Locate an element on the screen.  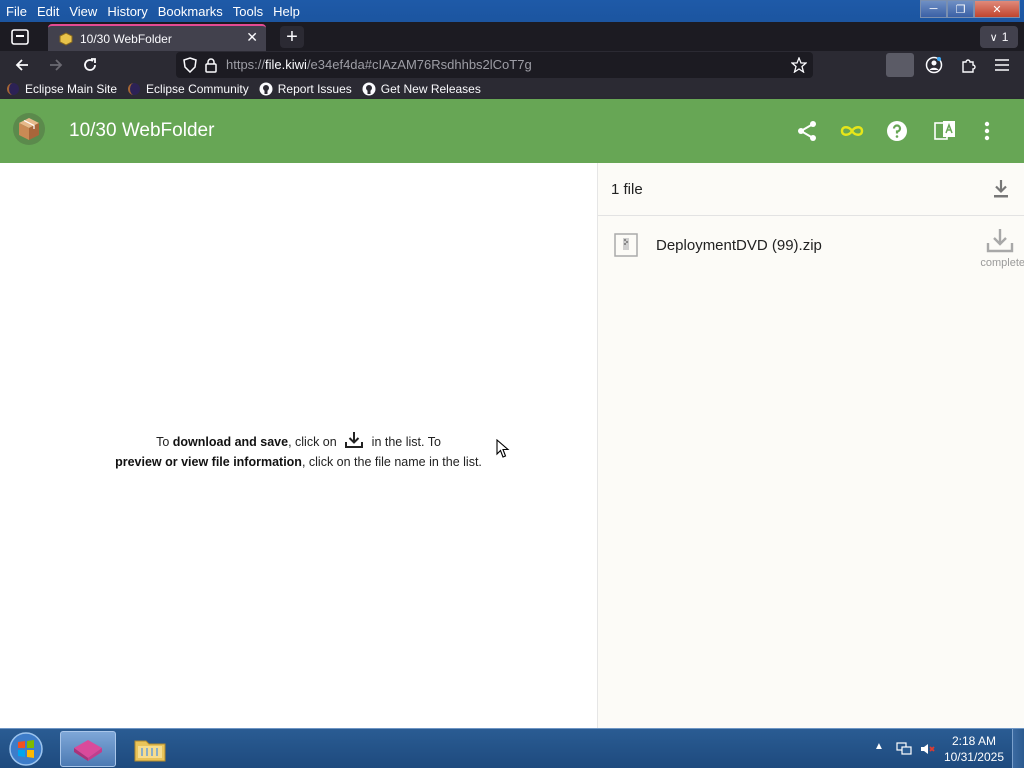
file-name: DeploymentDVD (99).zip is located at coordinates (739, 245).